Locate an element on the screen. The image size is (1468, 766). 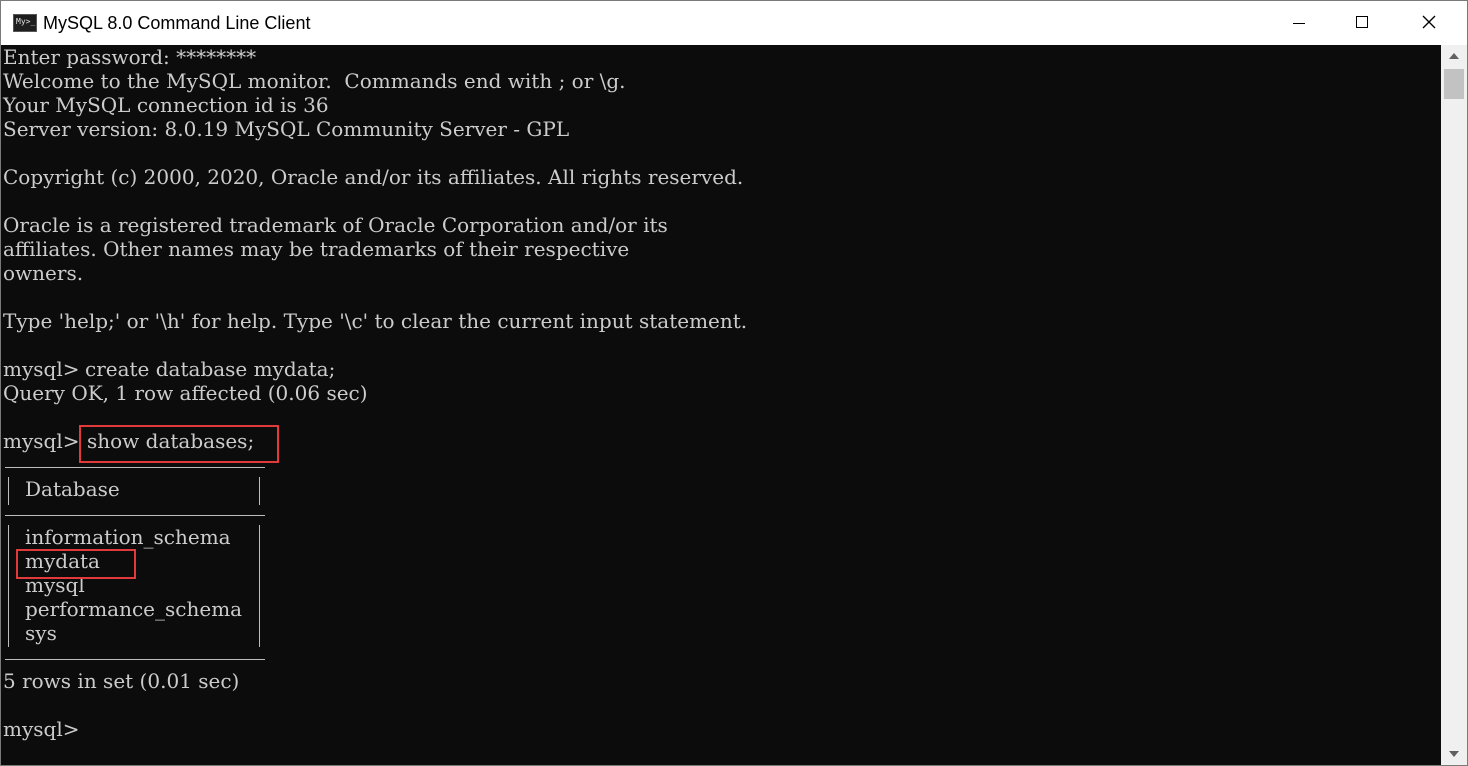
table-row: sys is located at coordinates (41, 633).